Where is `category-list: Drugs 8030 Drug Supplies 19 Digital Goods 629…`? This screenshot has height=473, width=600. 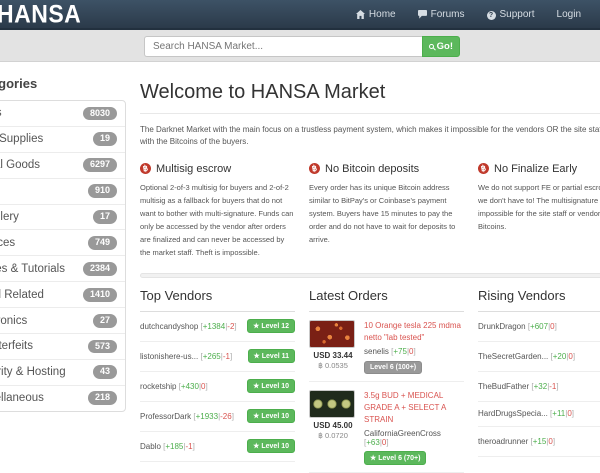
category-list: Drugs 8030 Drug Supplies 19 Digital Goods 629… is located at coordinates (63, 256).